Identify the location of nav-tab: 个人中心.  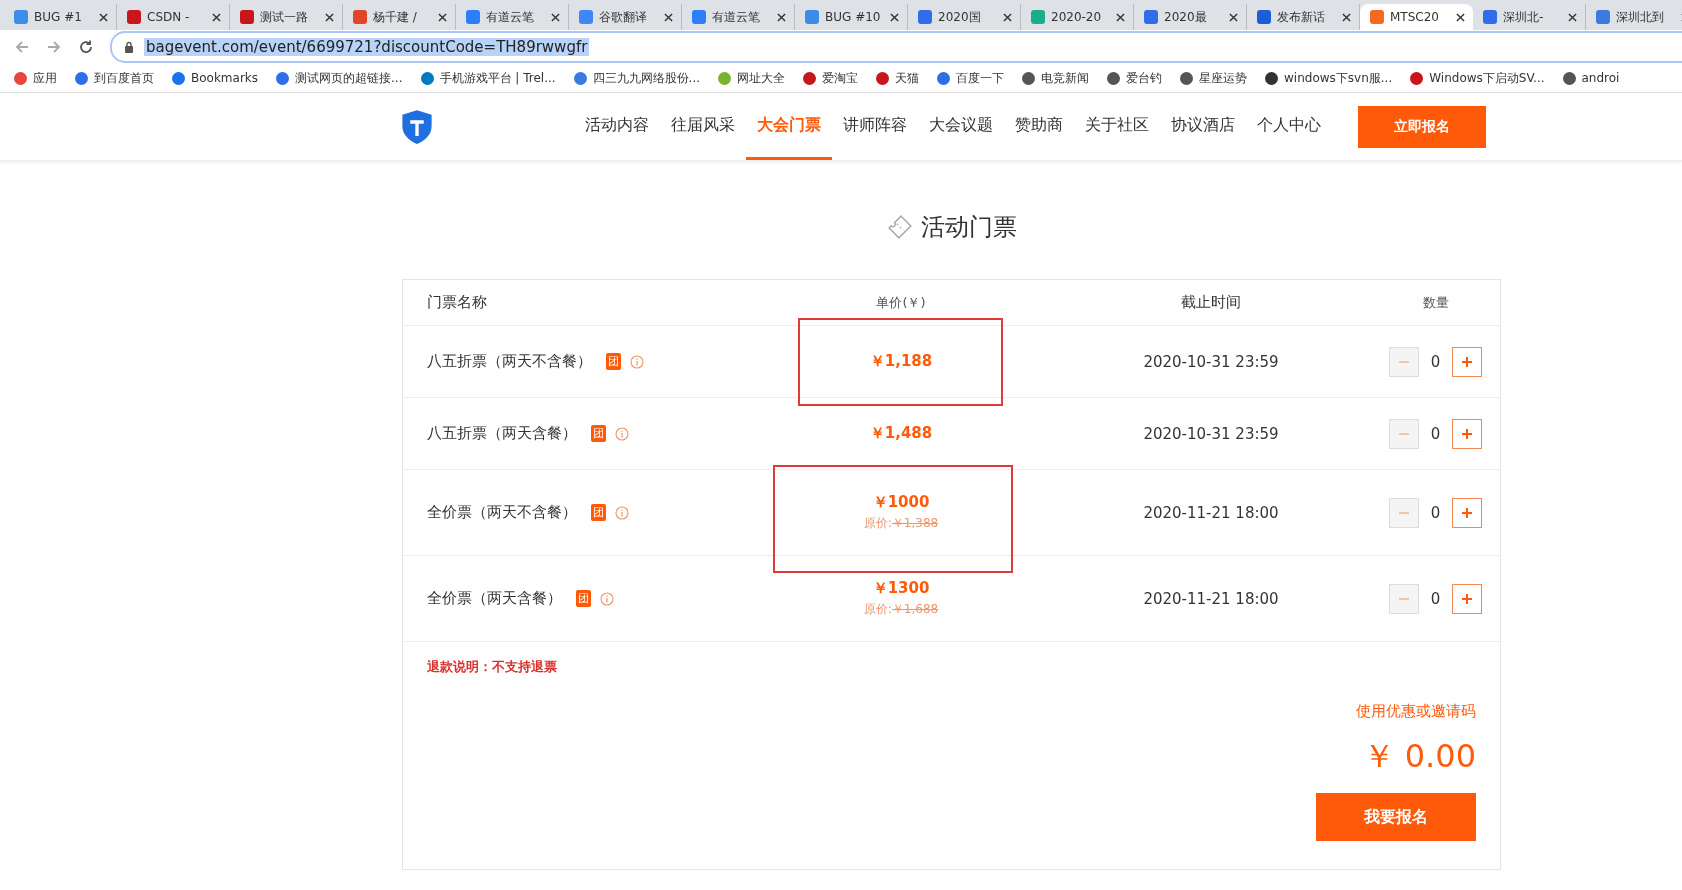
(1289, 126).